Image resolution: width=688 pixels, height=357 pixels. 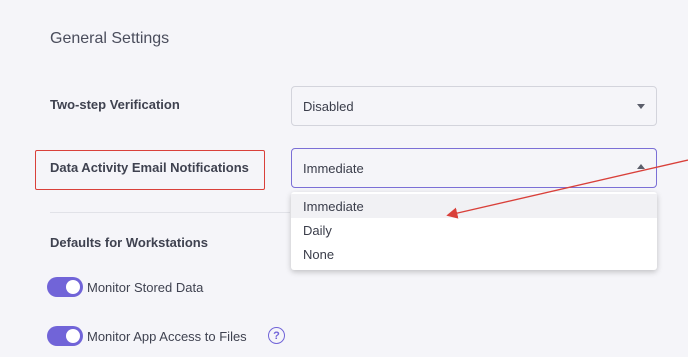 What do you see at coordinates (129, 242) in the screenshot?
I see `defaults-section-title: Defaults for Workstations` at bounding box center [129, 242].